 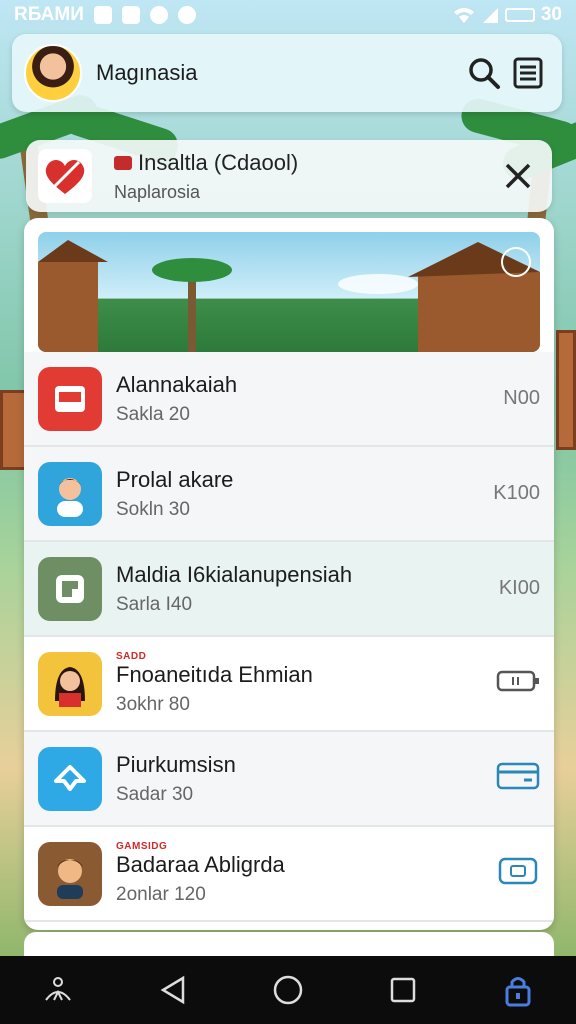 What do you see at coordinates (142, 846) in the screenshot?
I see `item-label: GAMSIDG` at bounding box center [142, 846].